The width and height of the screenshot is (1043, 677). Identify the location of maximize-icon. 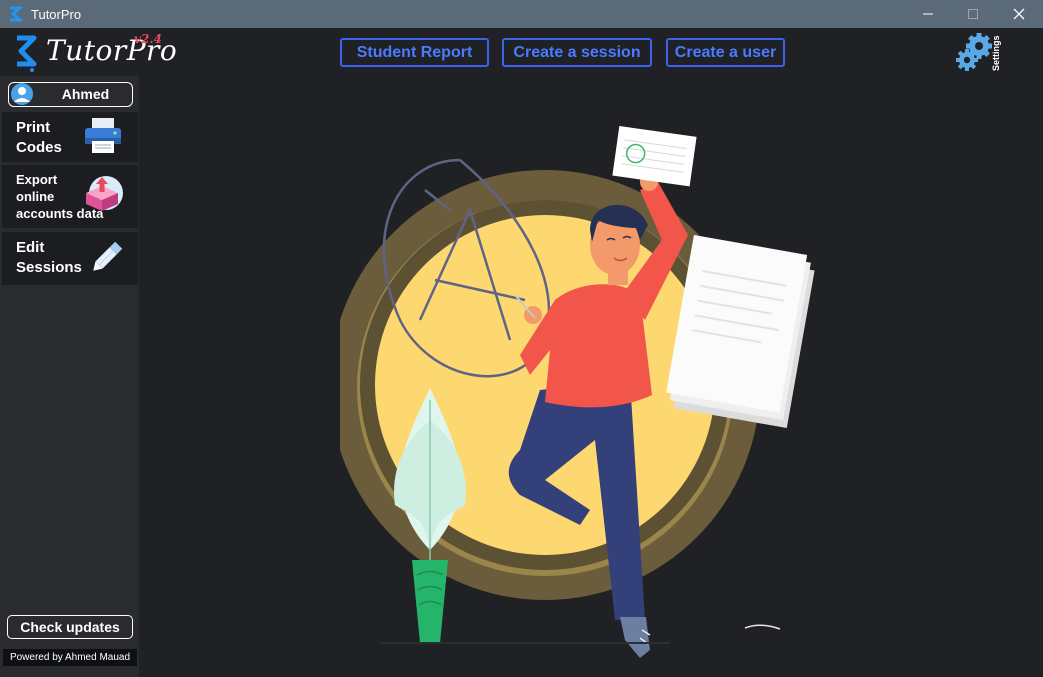
(973, 14).